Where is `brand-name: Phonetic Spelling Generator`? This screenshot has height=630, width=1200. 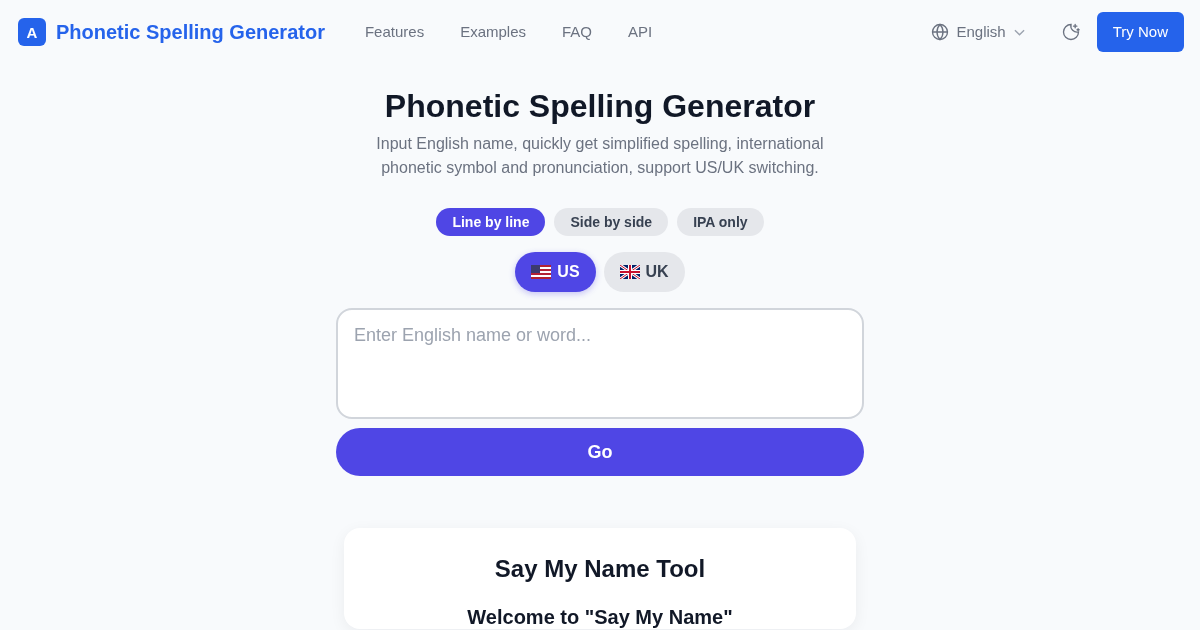
brand-name: Phonetic Spelling Generator is located at coordinates (190, 32).